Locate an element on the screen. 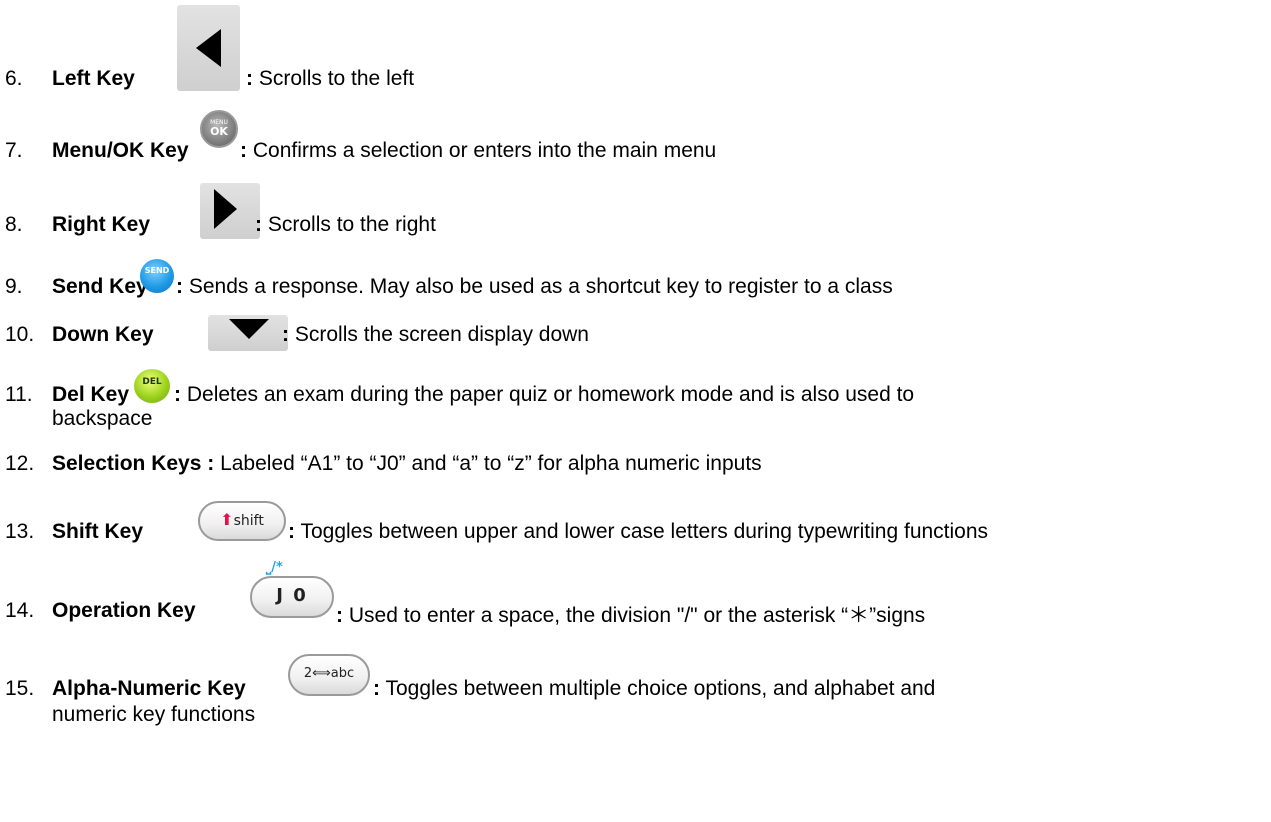 The image size is (1271, 822). alpha-numeric-key-text: 2⟺abc is located at coordinates (329, 673).